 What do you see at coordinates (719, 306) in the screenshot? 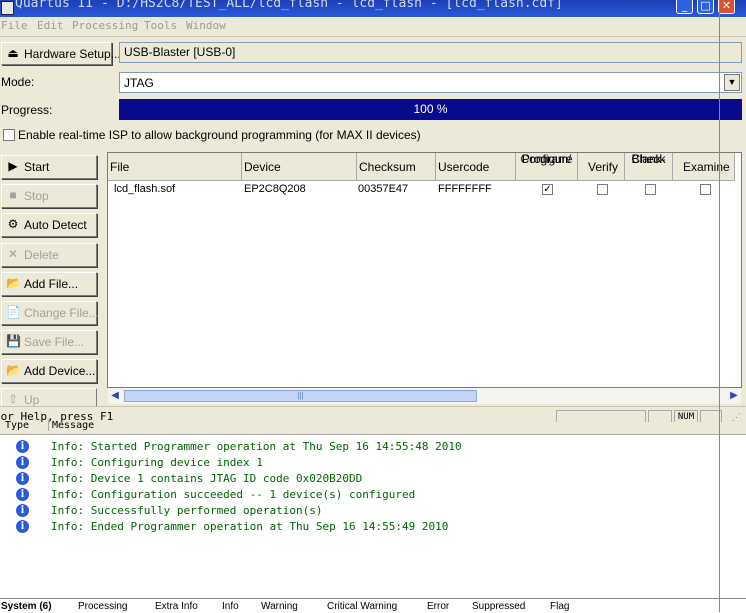
I see `guide-line` at bounding box center [719, 306].